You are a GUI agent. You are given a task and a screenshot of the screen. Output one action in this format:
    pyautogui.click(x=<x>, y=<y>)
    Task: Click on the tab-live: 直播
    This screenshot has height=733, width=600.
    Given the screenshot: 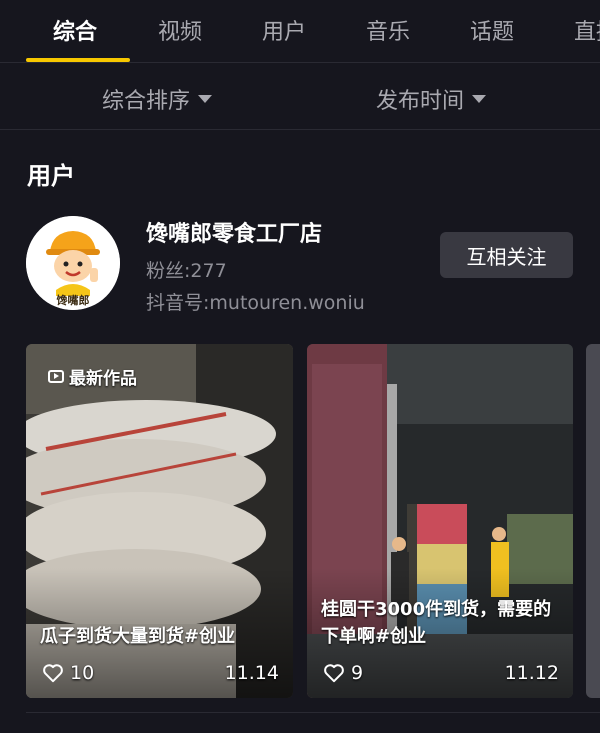 What is the action you would take?
    pyautogui.click(x=587, y=30)
    